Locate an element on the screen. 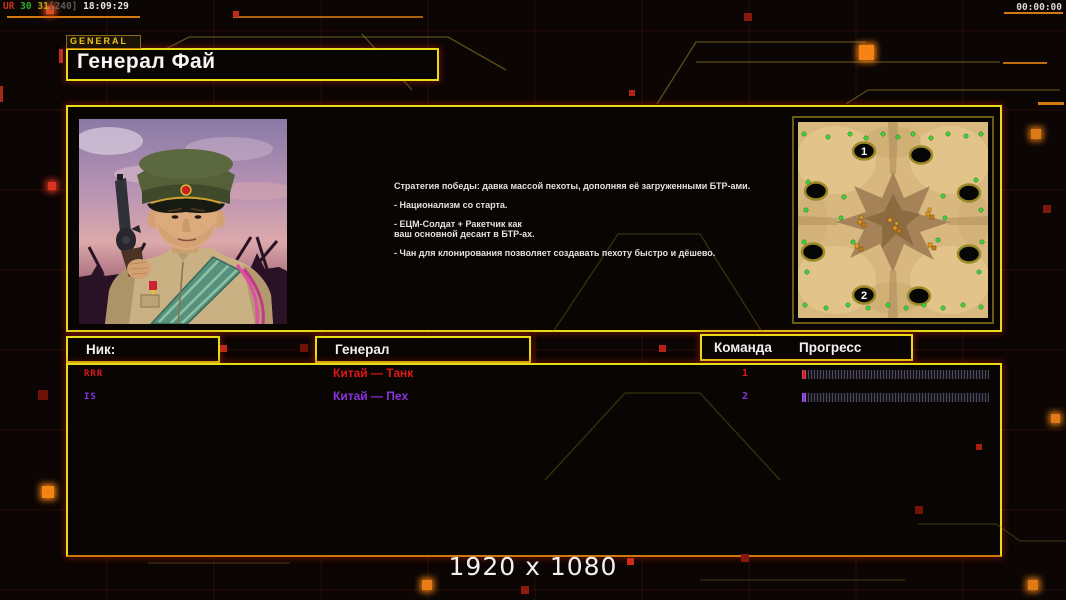 Image resolution: width=1066 pixels, height=600 pixels. minimap: 1 2 is located at coordinates (893, 220).